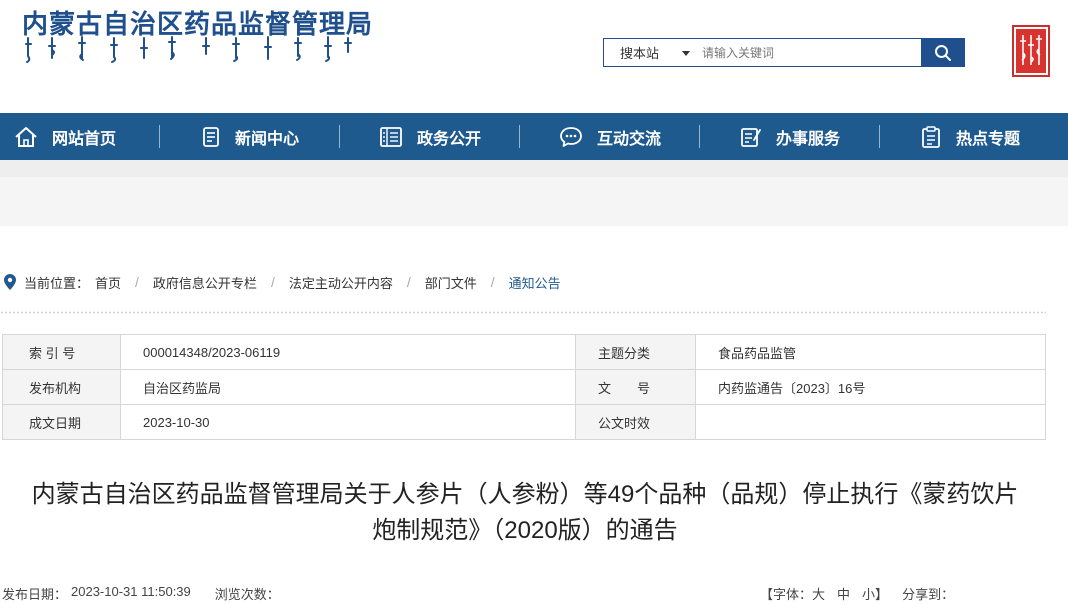 This screenshot has width=1068, height=605. Describe the element at coordinates (808, 52) in the screenshot. I see `search-input` at that location.